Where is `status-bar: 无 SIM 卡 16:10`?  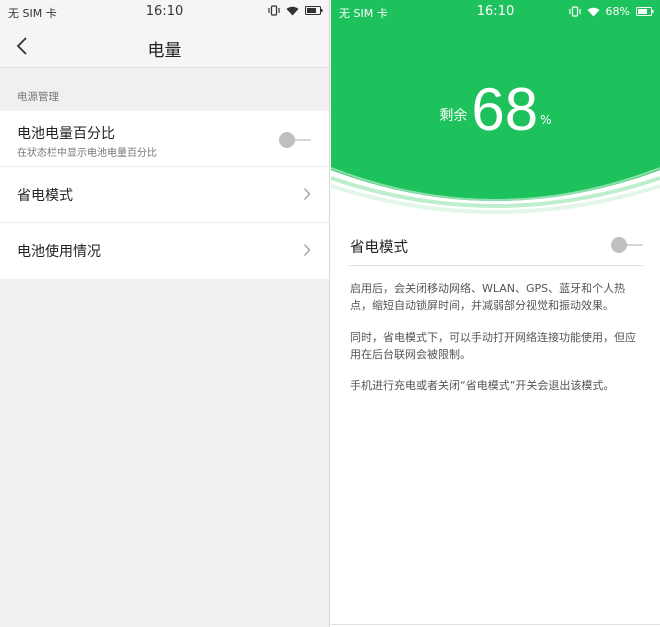
status-bar: 无 SIM 卡 16:10 is located at coordinates (164, 12).